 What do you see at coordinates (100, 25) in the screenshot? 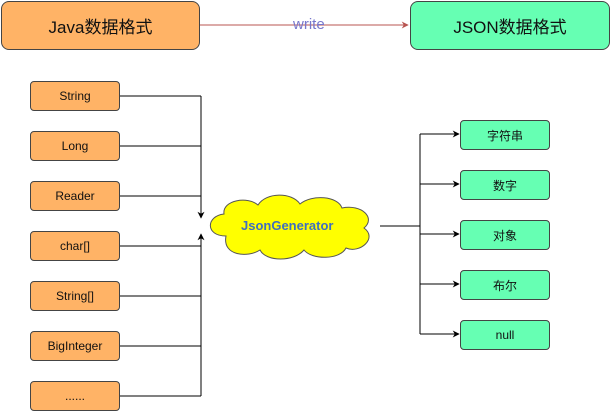
I see `java-format-box: Java数据格式` at bounding box center [100, 25].